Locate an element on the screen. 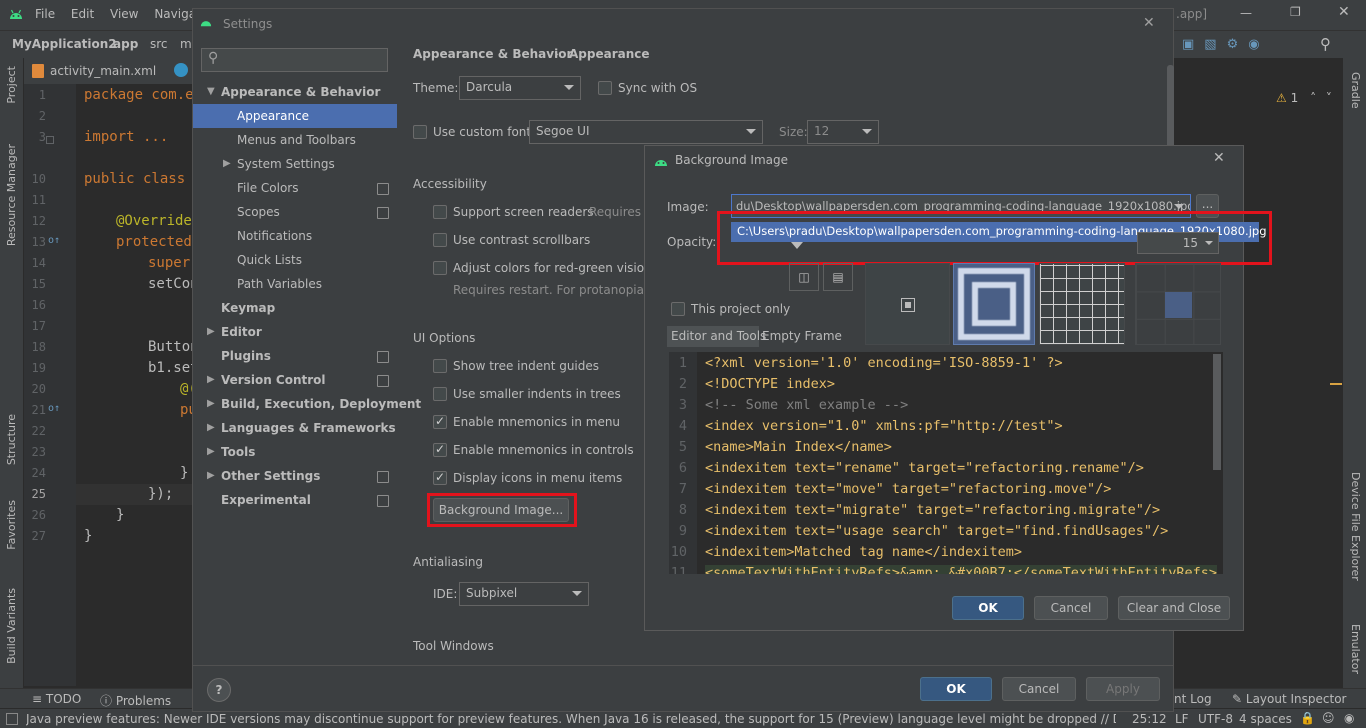 The image size is (1366, 728). sync-os-checkbox is located at coordinates (605, 88).